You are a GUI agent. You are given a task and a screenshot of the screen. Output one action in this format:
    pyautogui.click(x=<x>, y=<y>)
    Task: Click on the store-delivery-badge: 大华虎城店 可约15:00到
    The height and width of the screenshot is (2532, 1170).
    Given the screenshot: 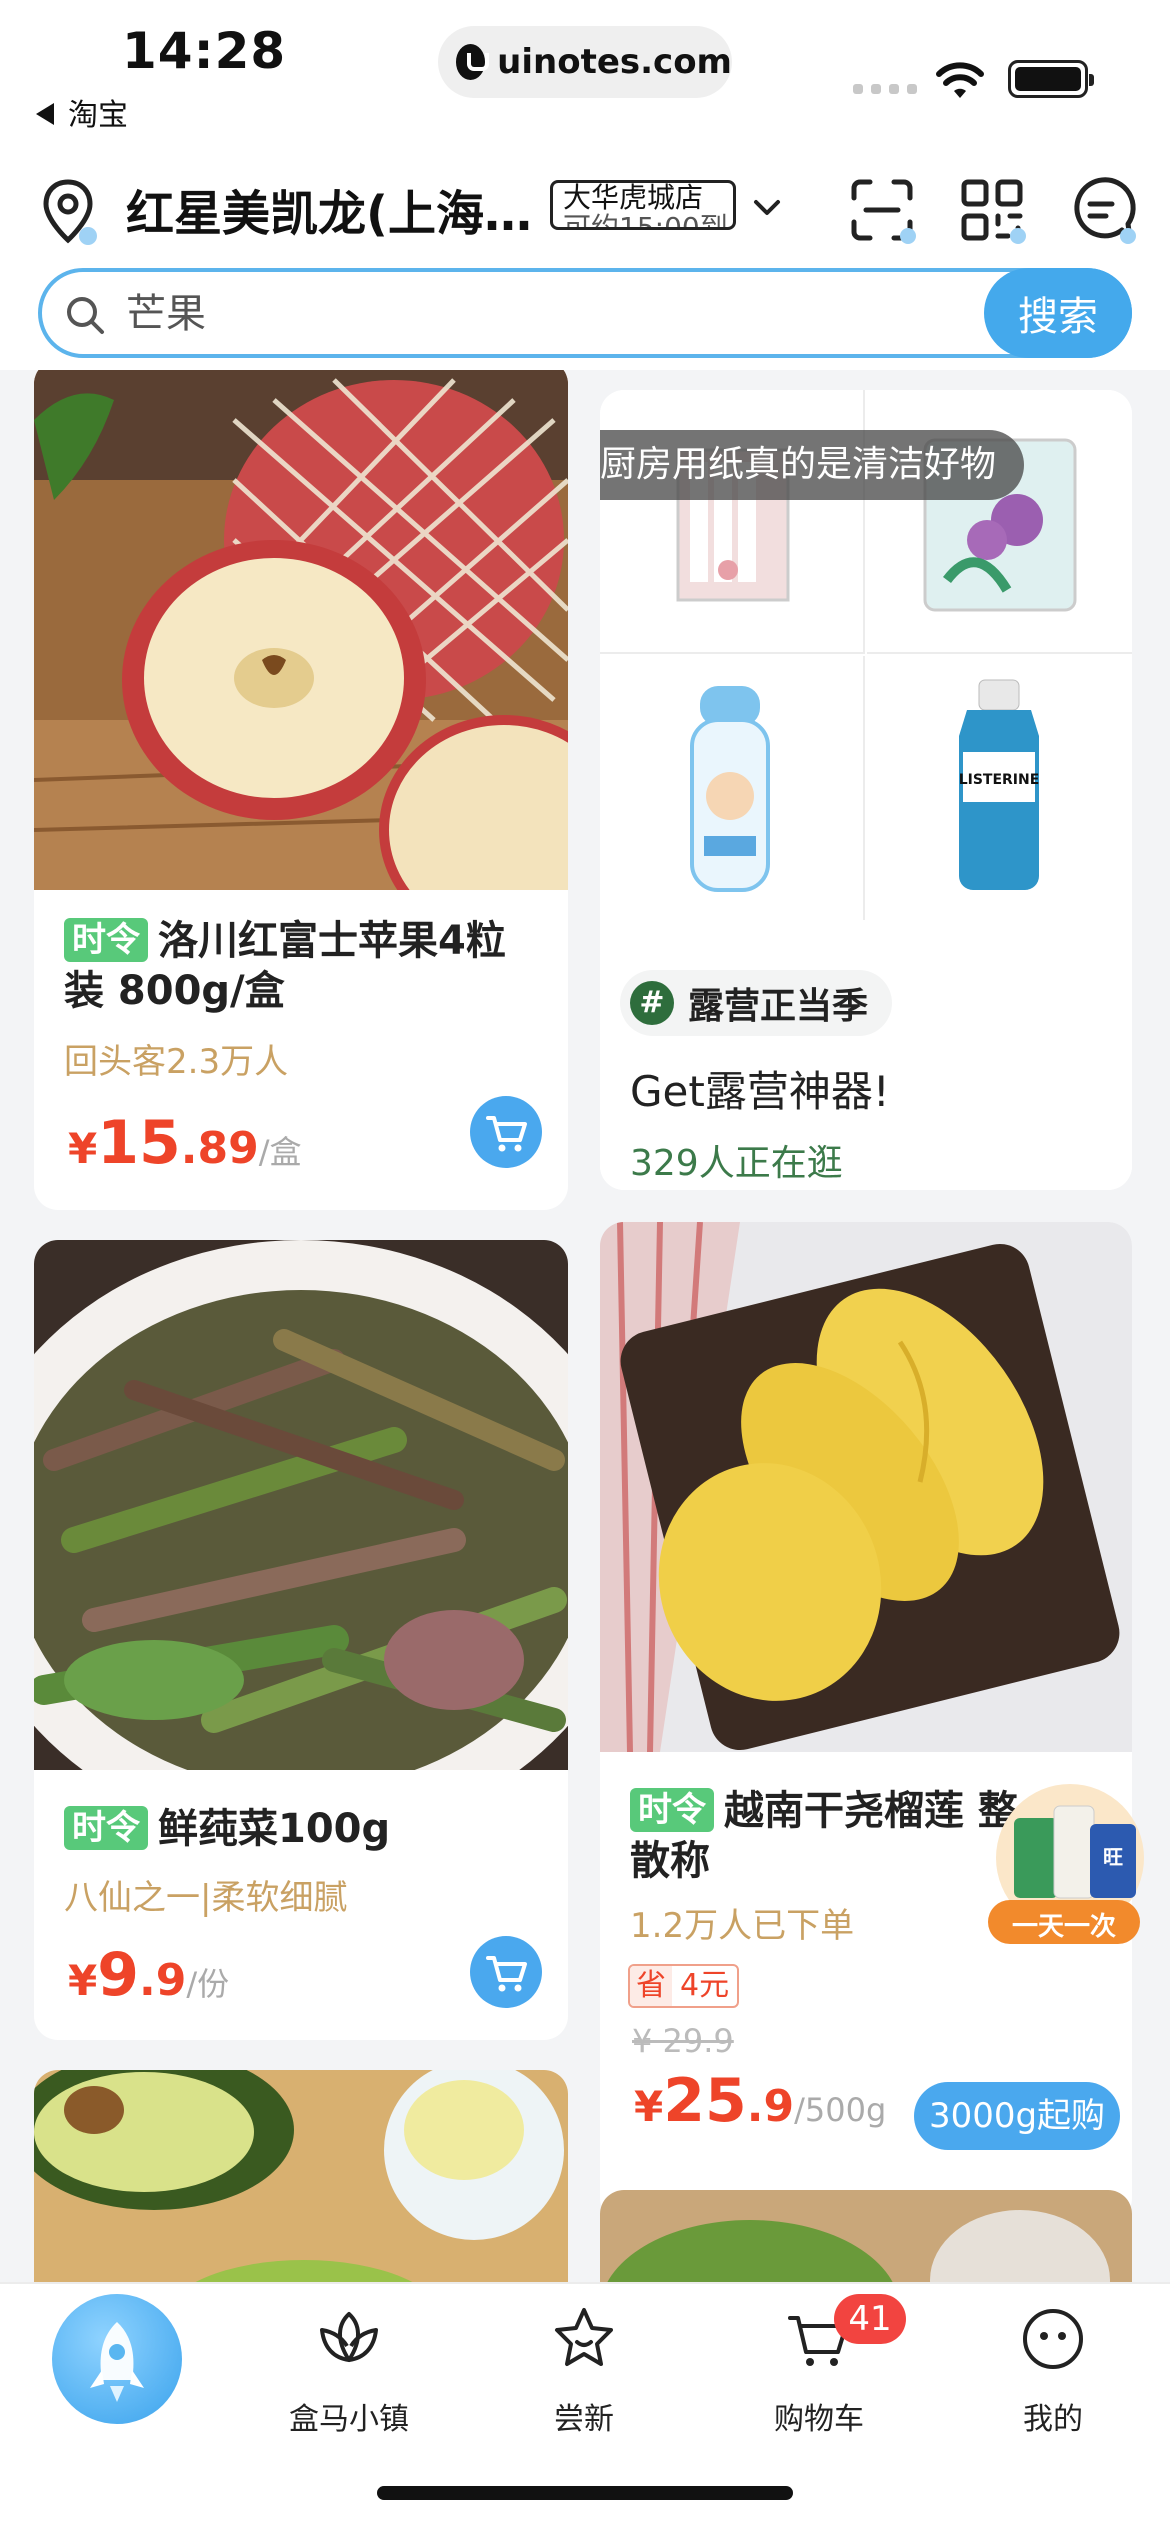 What is the action you would take?
    pyautogui.click(x=643, y=205)
    